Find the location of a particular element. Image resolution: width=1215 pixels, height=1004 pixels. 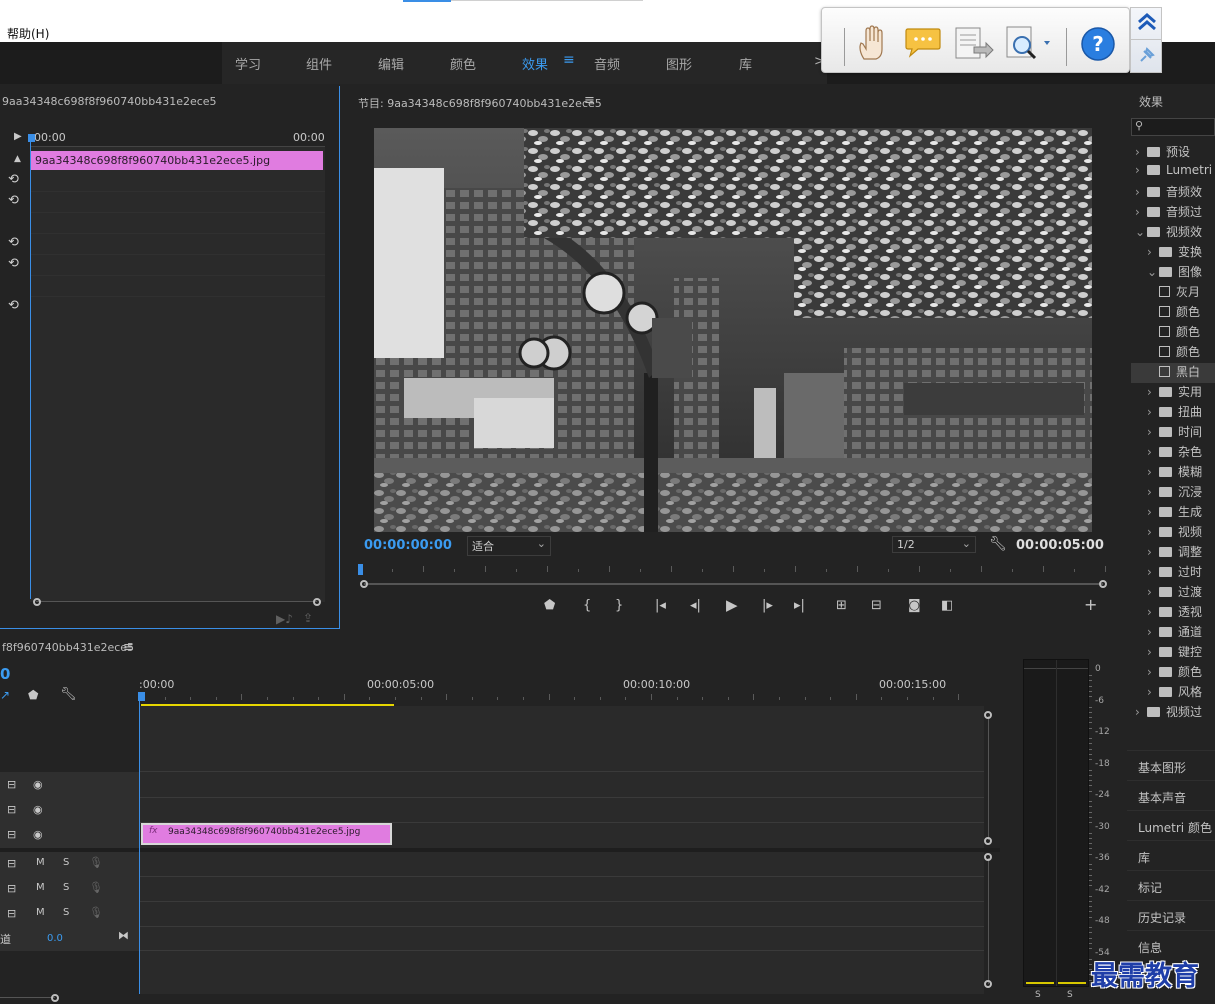

solo-button: S is located at coordinates (66, 912).